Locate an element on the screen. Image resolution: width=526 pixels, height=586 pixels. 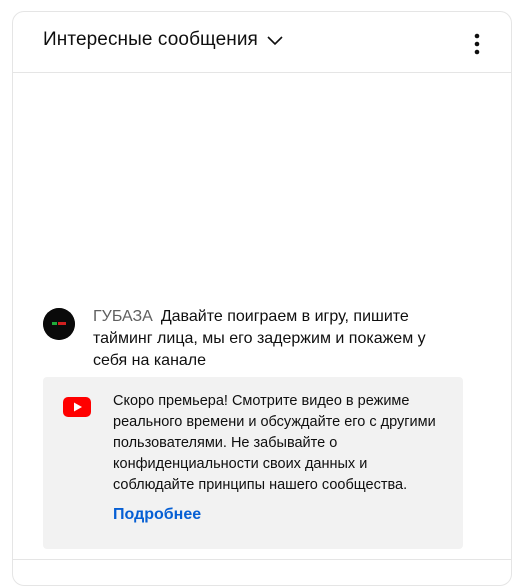
avatar is located at coordinates (59, 324).